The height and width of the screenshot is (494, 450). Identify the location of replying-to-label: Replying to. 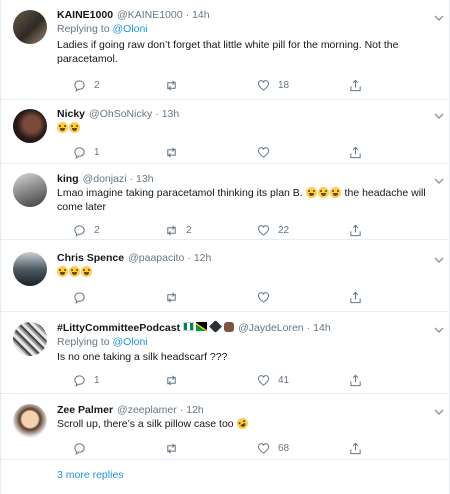
(85, 342).